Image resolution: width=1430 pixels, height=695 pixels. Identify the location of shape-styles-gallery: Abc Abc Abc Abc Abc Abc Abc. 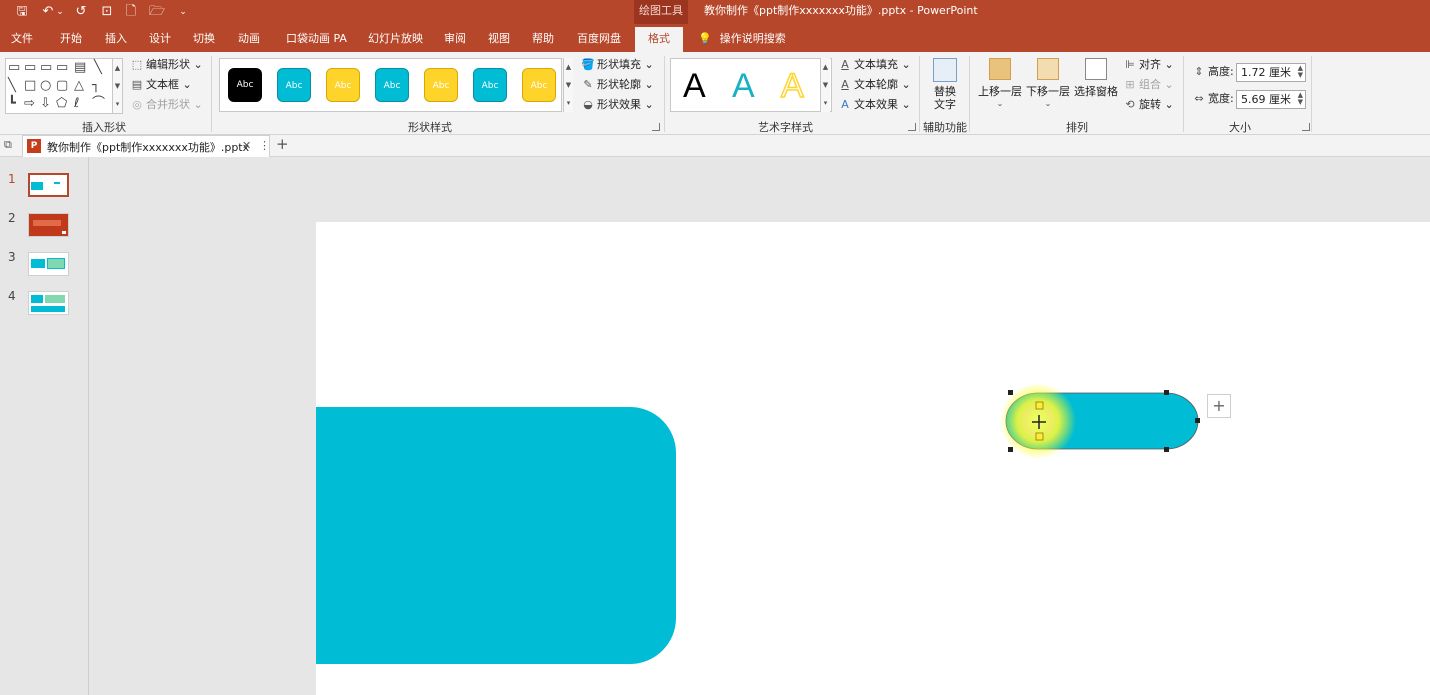
(390, 85).